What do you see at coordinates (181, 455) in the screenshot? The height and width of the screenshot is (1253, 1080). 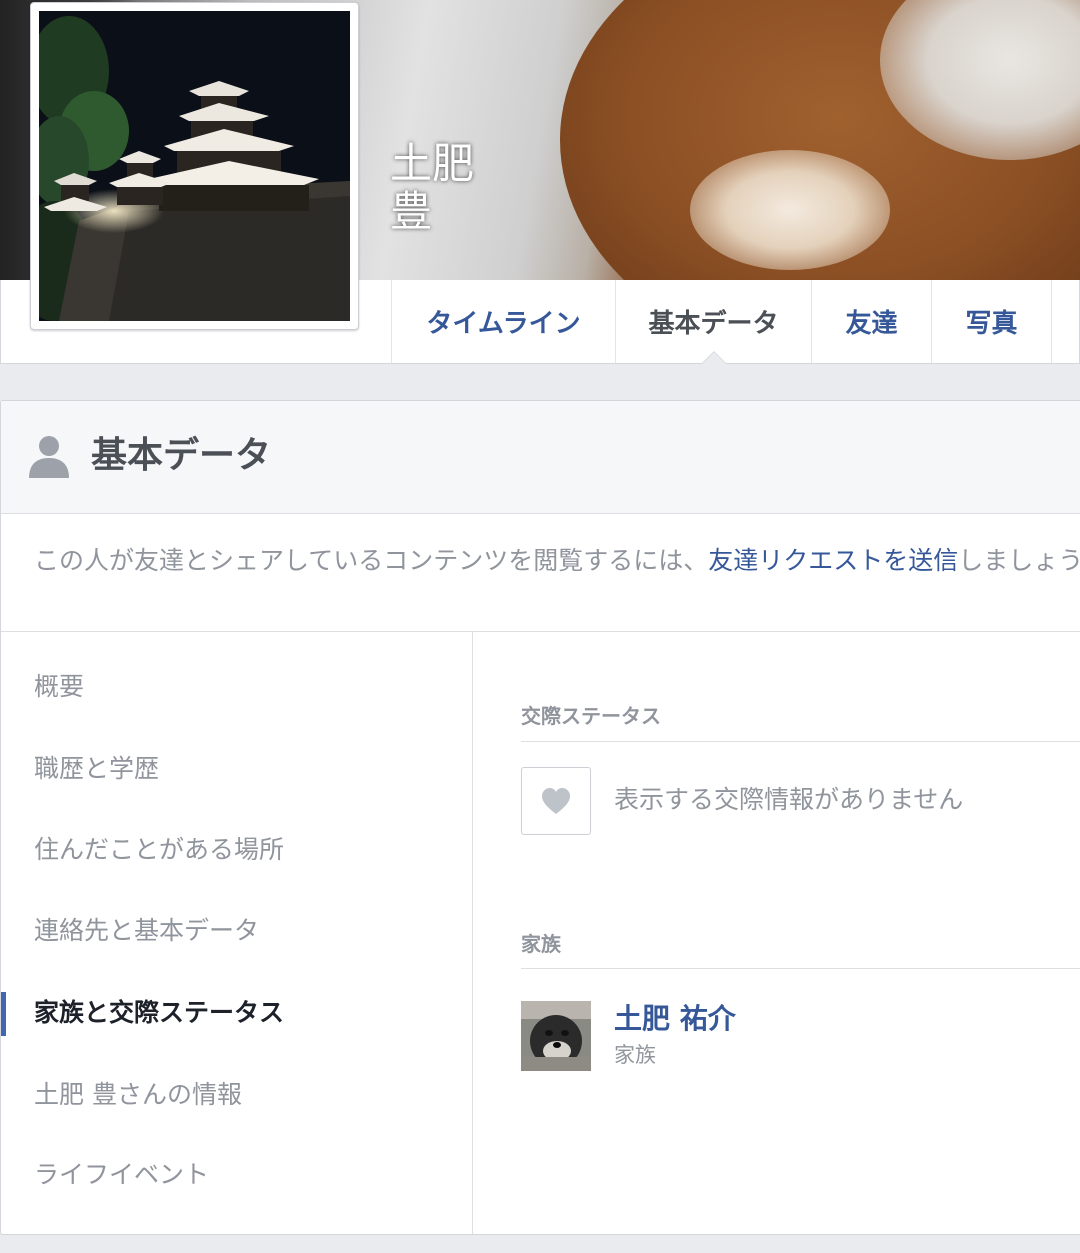 I see `about-title: 基本データ` at bounding box center [181, 455].